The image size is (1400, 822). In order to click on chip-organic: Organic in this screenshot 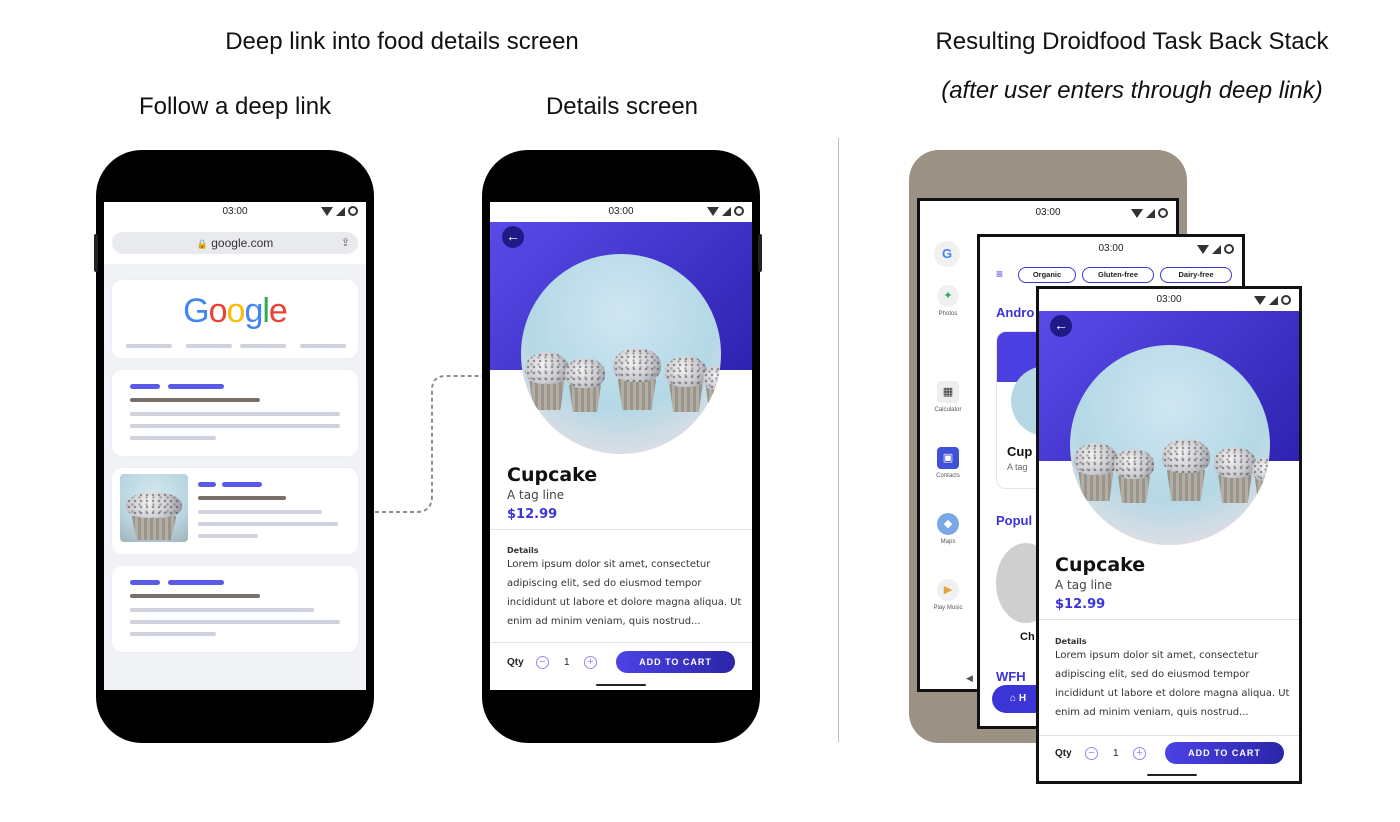, I will do `click(1047, 275)`.